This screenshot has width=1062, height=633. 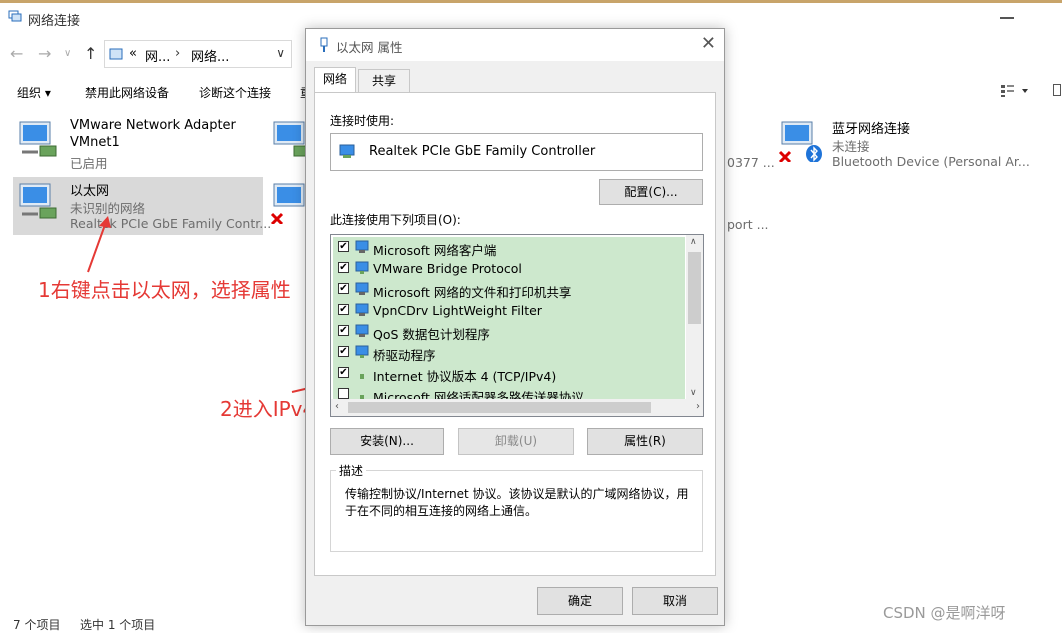 What do you see at coordinates (1007, 18) in the screenshot?
I see `minimize-button` at bounding box center [1007, 18].